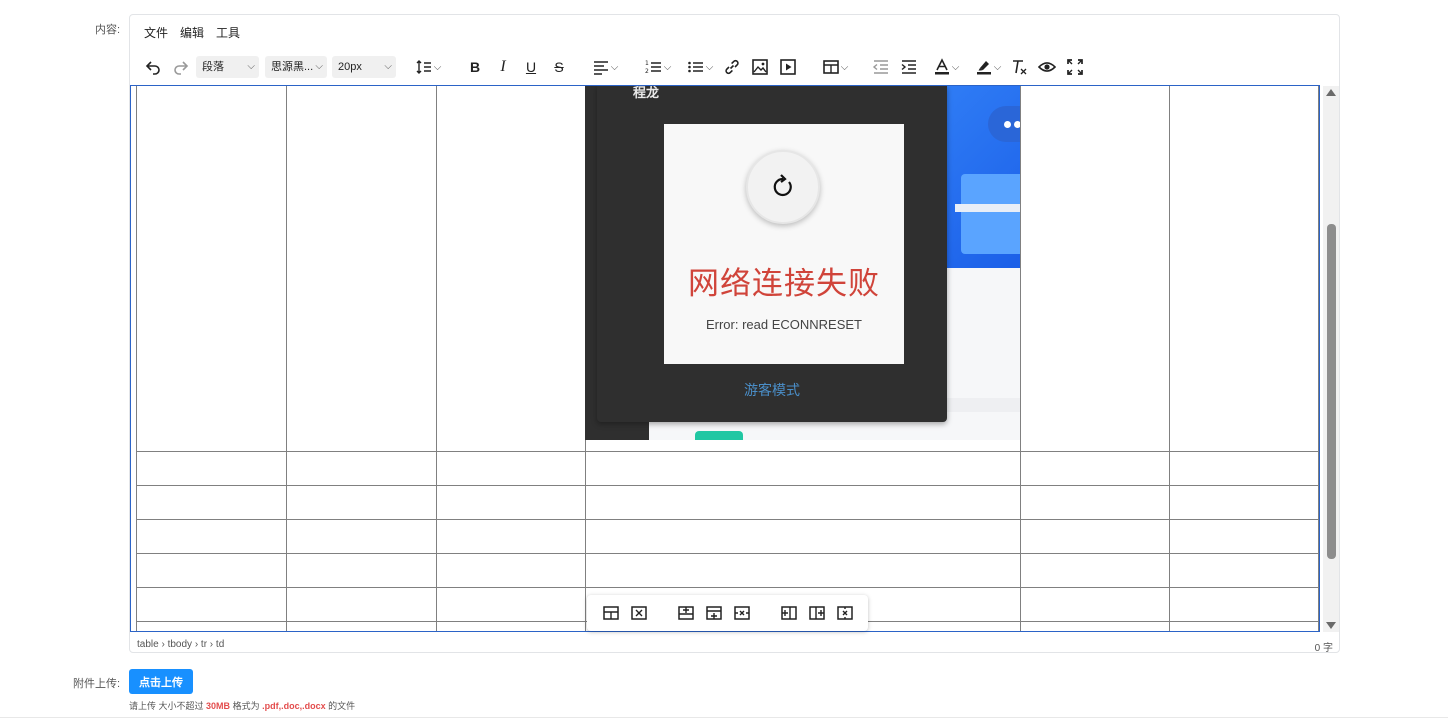 The height and width of the screenshot is (719, 1448). Describe the element at coordinates (772, 390) in the screenshot. I see `guest-mode-link: 游客模式` at that location.